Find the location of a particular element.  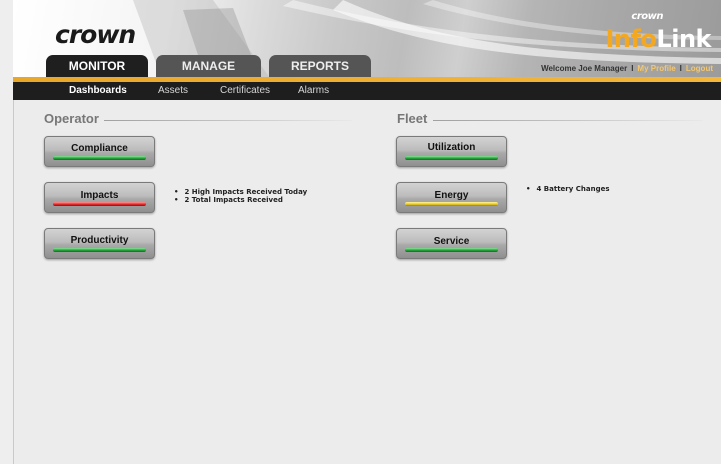

list-item: 2 Total Impacts Received is located at coordinates (240, 200).